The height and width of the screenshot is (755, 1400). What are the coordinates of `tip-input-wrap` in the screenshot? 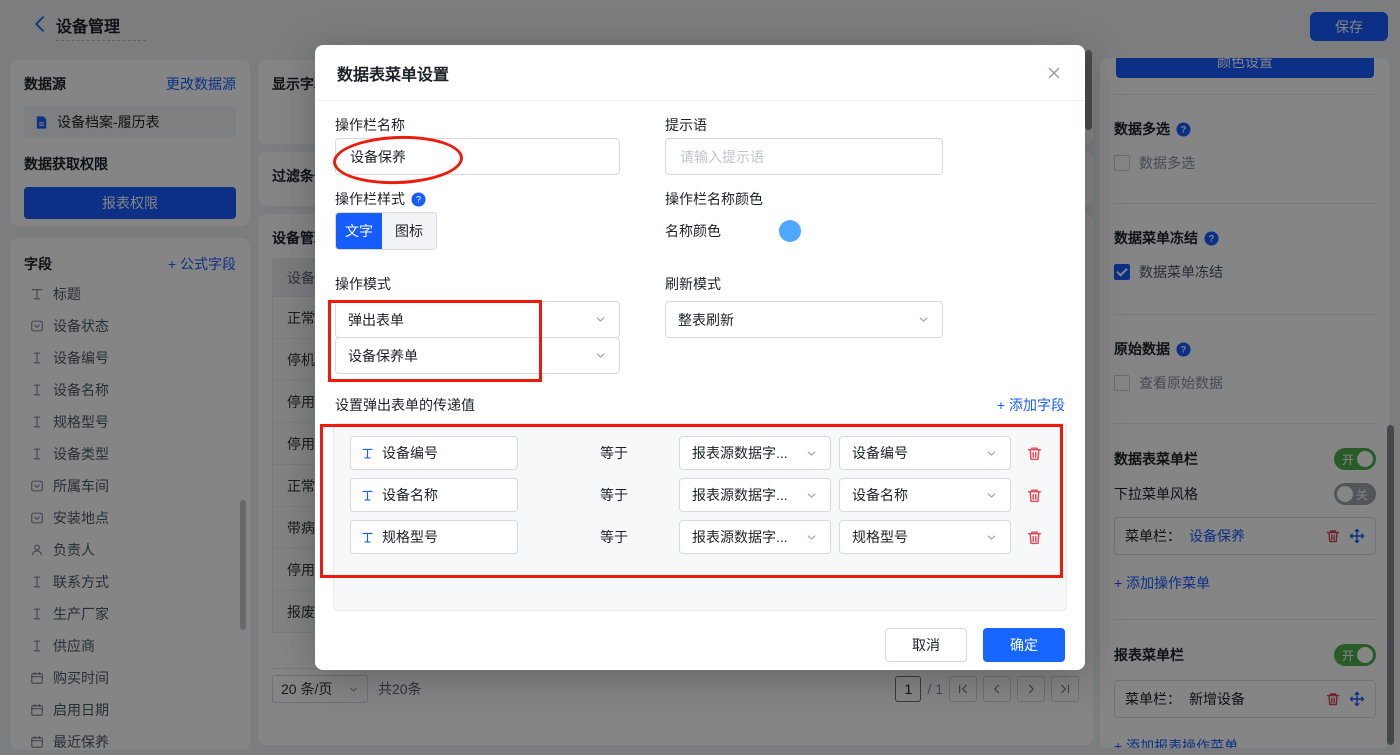 It's located at (804, 156).